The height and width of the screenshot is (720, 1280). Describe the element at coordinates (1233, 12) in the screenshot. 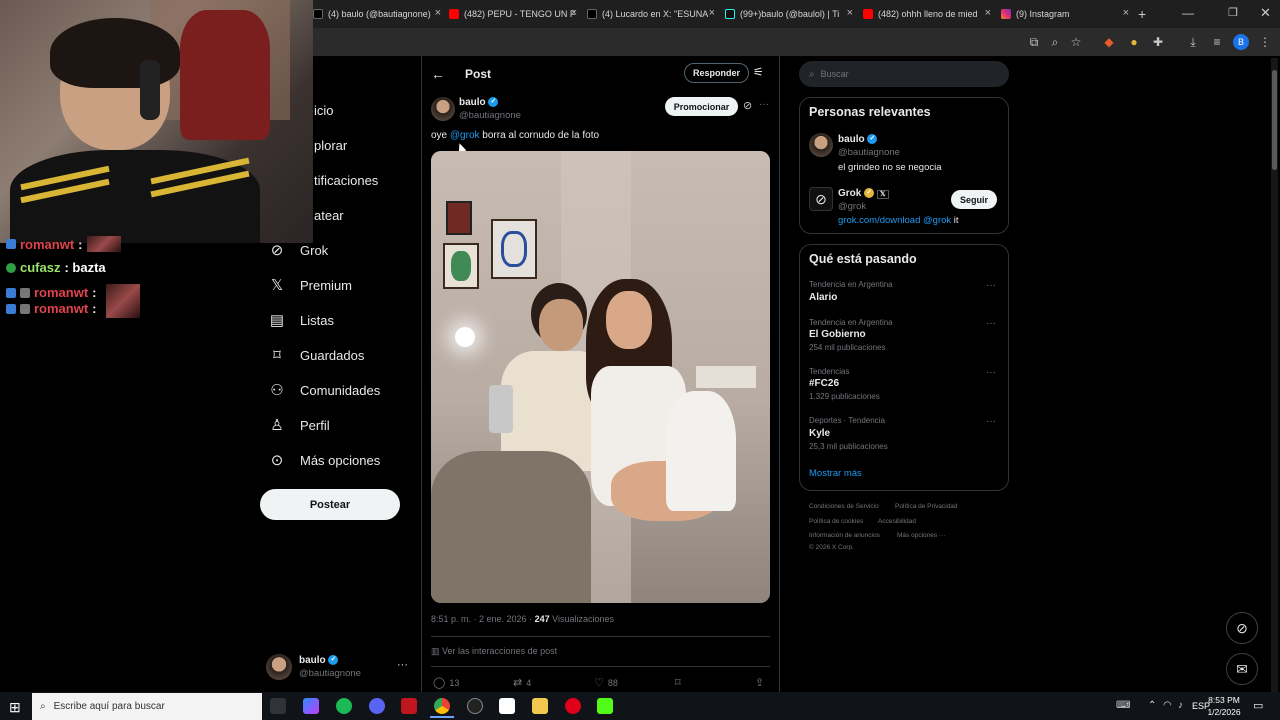

I see `restore-window-icon: ❐` at that location.